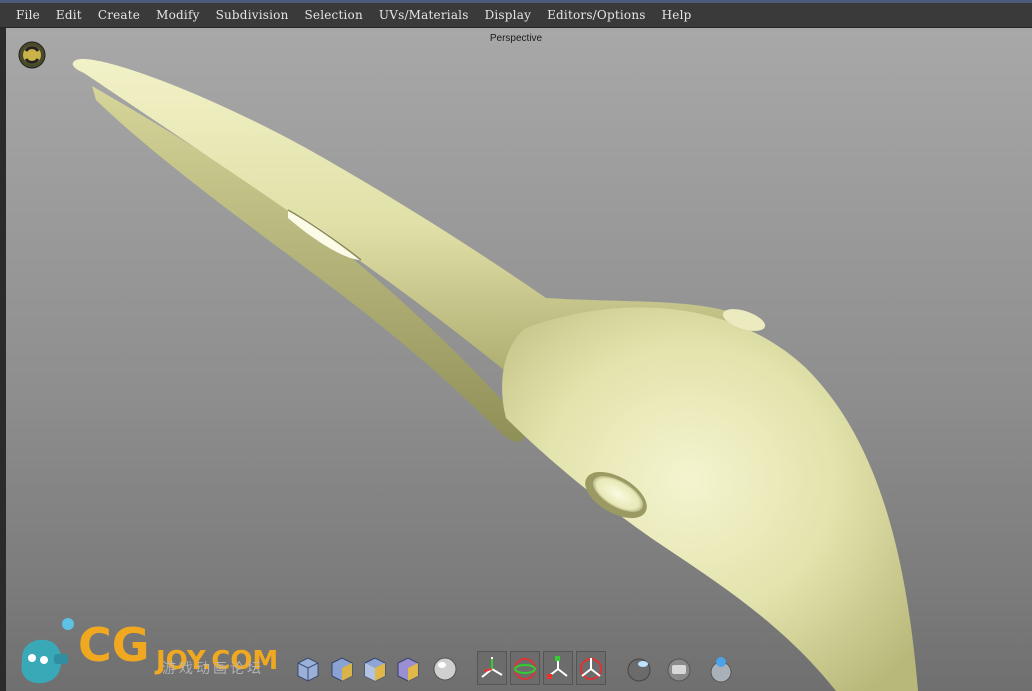 Image resolution: width=1032 pixels, height=691 pixels. Describe the element at coordinates (516, 38) in the screenshot. I see `viewport-label: Perspective` at that location.